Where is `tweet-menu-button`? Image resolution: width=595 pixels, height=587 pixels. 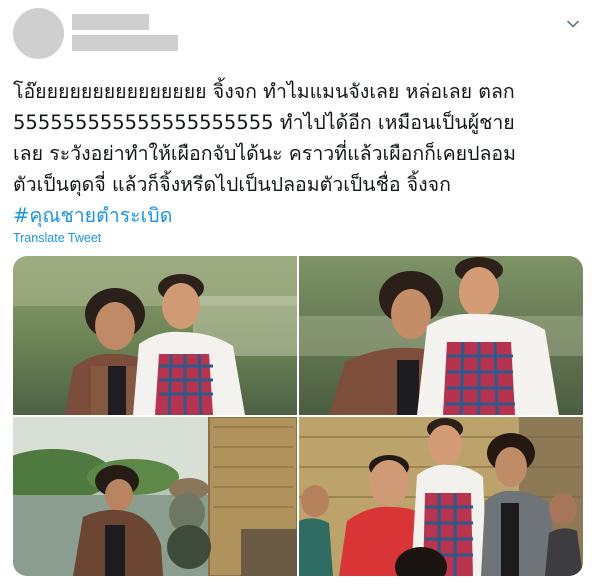
tweet-menu-button is located at coordinates (573, 24).